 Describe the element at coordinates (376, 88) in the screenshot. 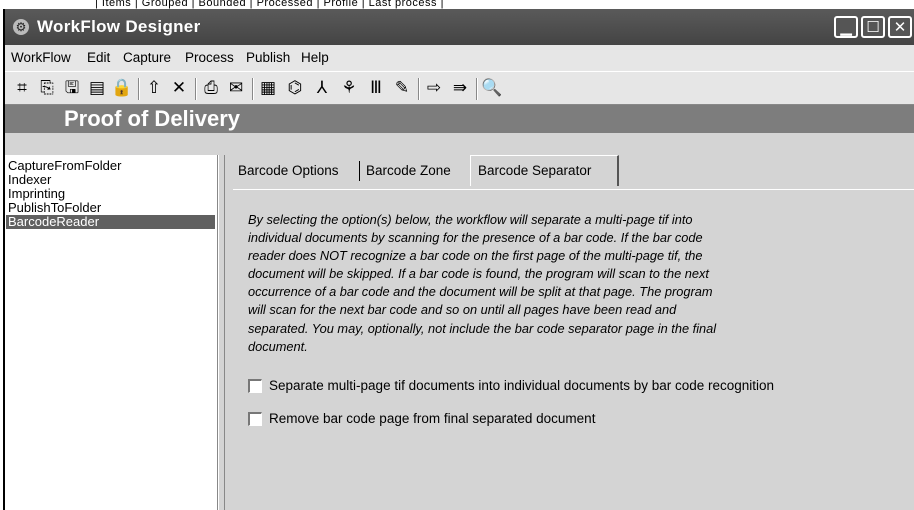

I see `barcode-icon: Ⅲ` at that location.